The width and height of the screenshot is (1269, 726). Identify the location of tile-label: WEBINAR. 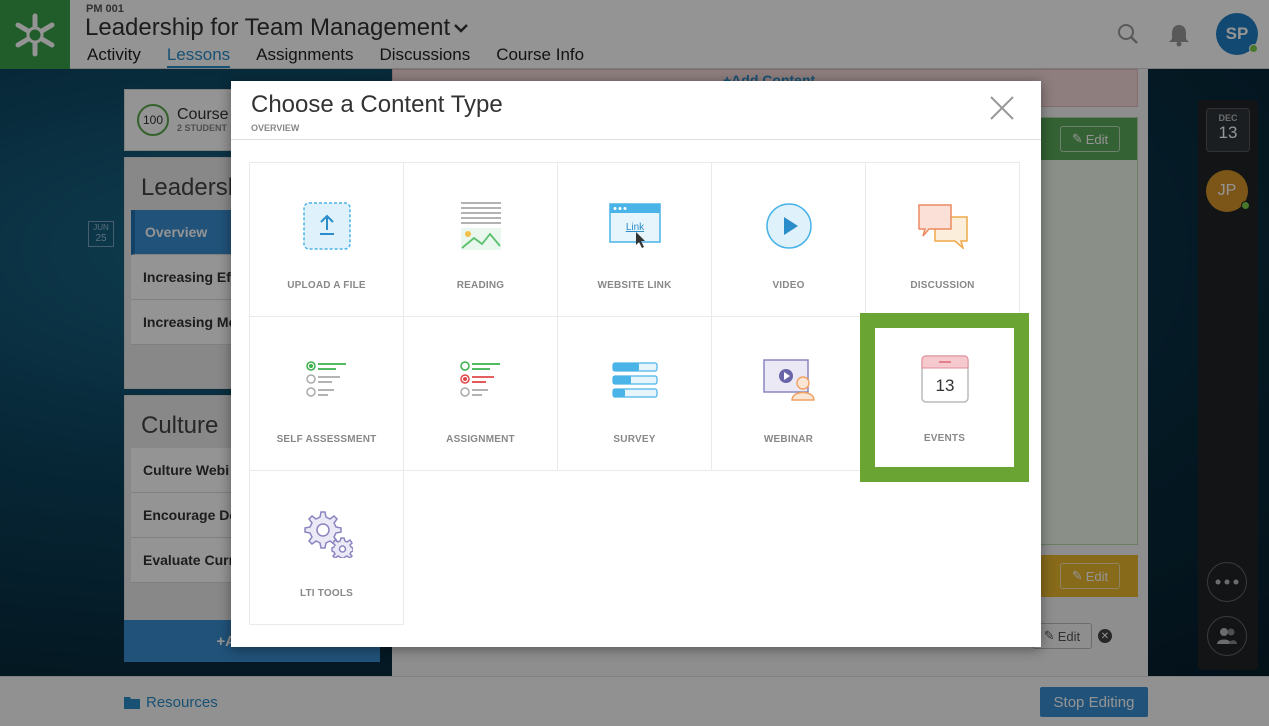
(788, 439).